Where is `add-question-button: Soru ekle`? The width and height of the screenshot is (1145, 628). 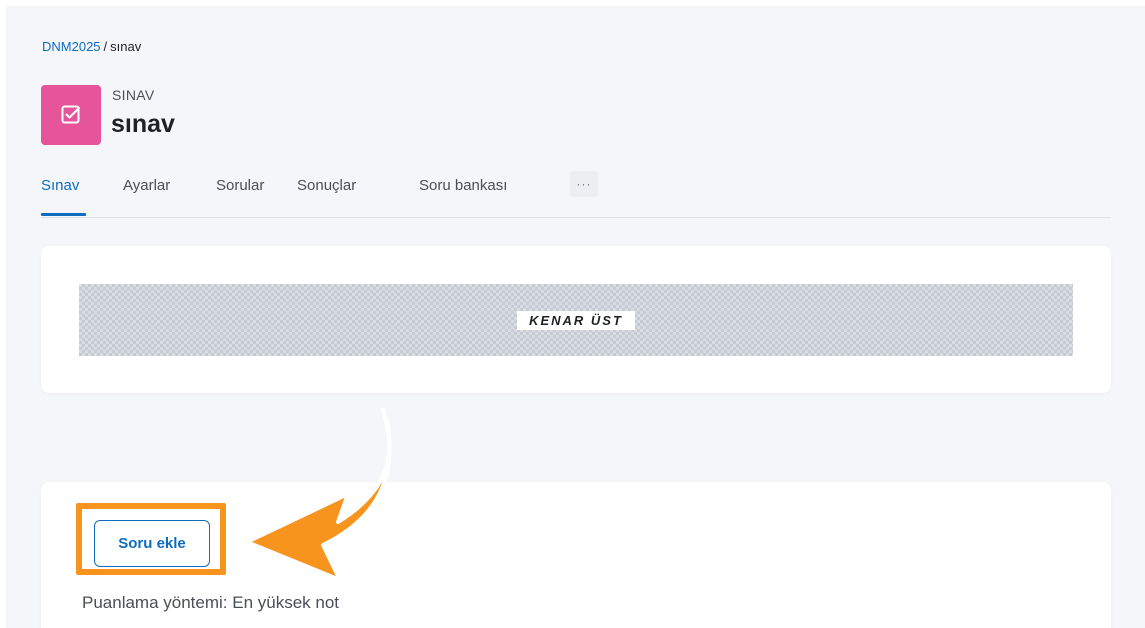
add-question-button: Soru ekle is located at coordinates (152, 543).